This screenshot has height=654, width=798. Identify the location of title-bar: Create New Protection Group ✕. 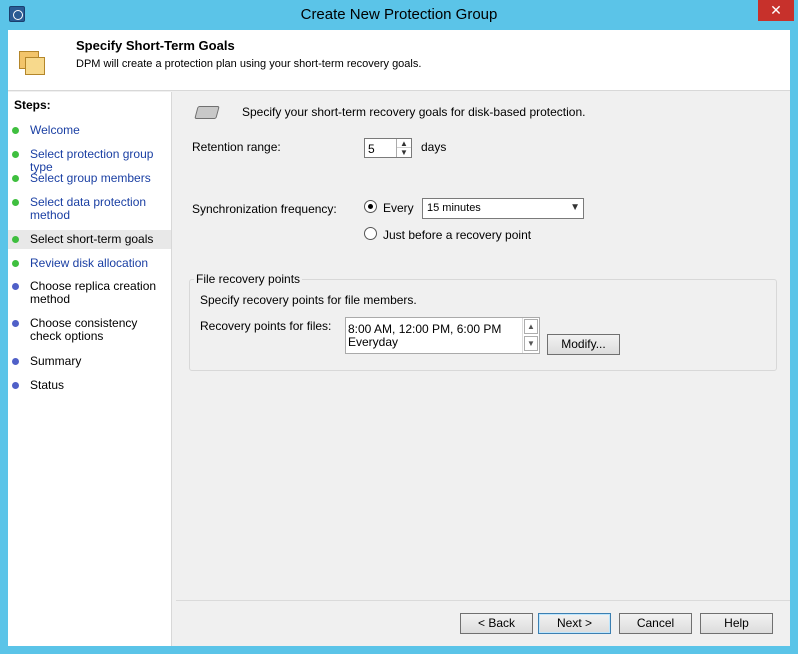
(399, 15).